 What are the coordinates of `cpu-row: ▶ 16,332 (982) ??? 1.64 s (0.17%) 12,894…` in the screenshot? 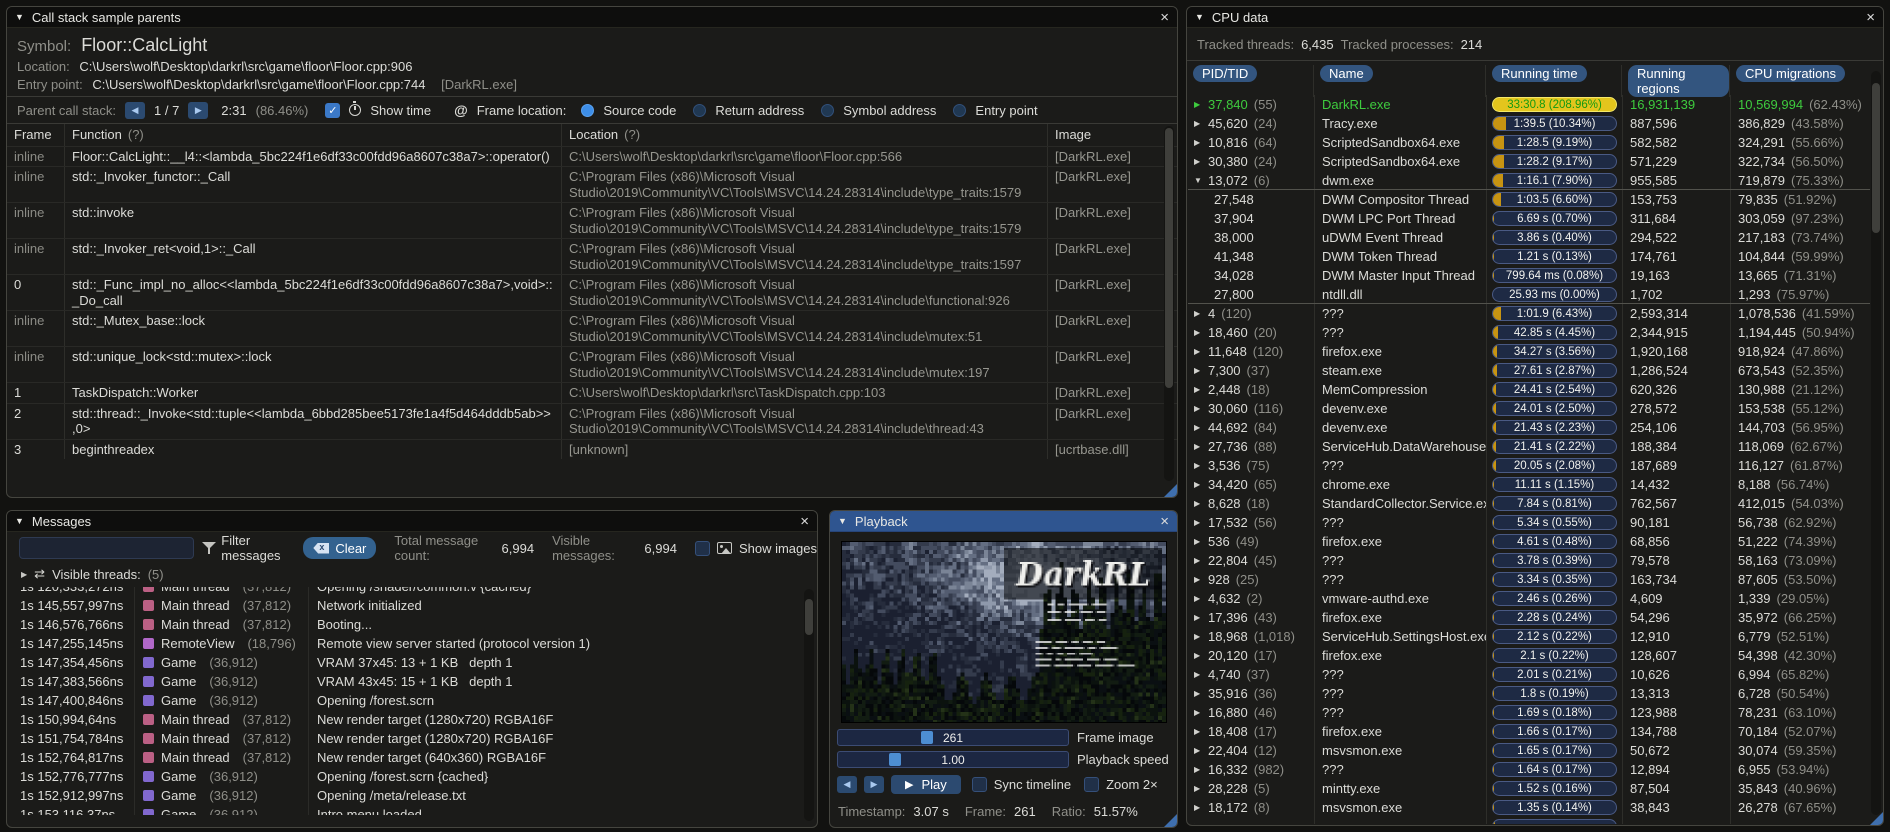 It's located at (1529, 769).